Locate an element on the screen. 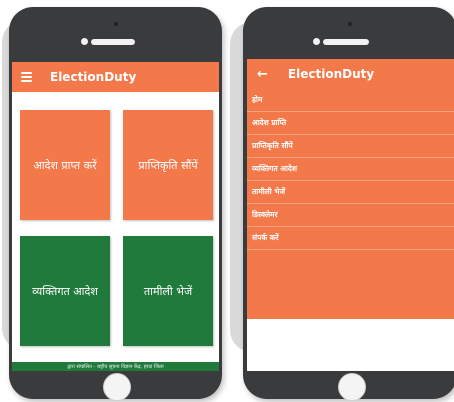 The image size is (454, 402). menu-item-label: डिस्क्लेमर is located at coordinates (265, 214).